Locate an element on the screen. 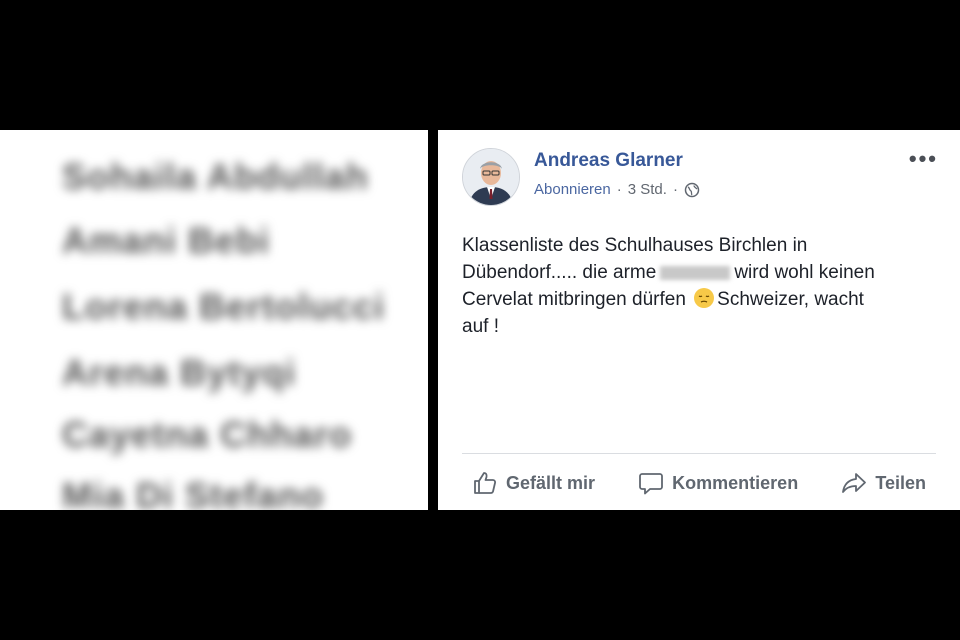  like-button: Gefällt mir is located at coordinates (533, 483).